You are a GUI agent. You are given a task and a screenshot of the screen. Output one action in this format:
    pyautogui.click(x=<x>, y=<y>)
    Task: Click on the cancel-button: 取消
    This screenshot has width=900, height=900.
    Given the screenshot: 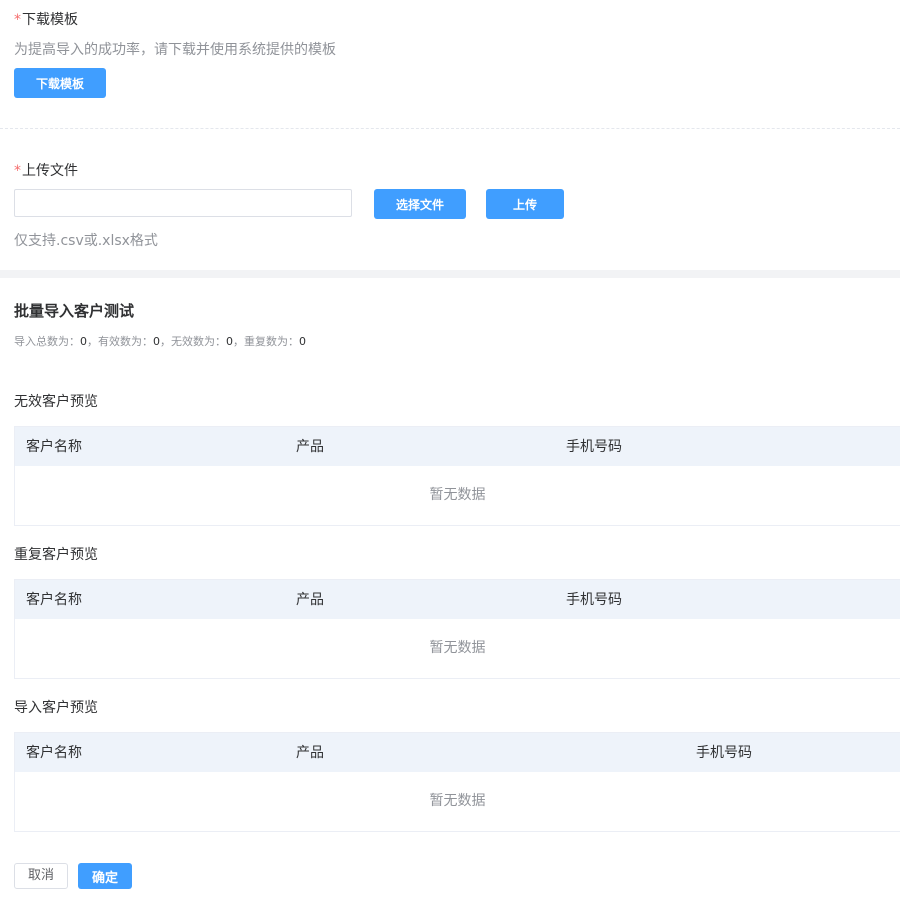 What is the action you would take?
    pyautogui.click(x=41, y=876)
    